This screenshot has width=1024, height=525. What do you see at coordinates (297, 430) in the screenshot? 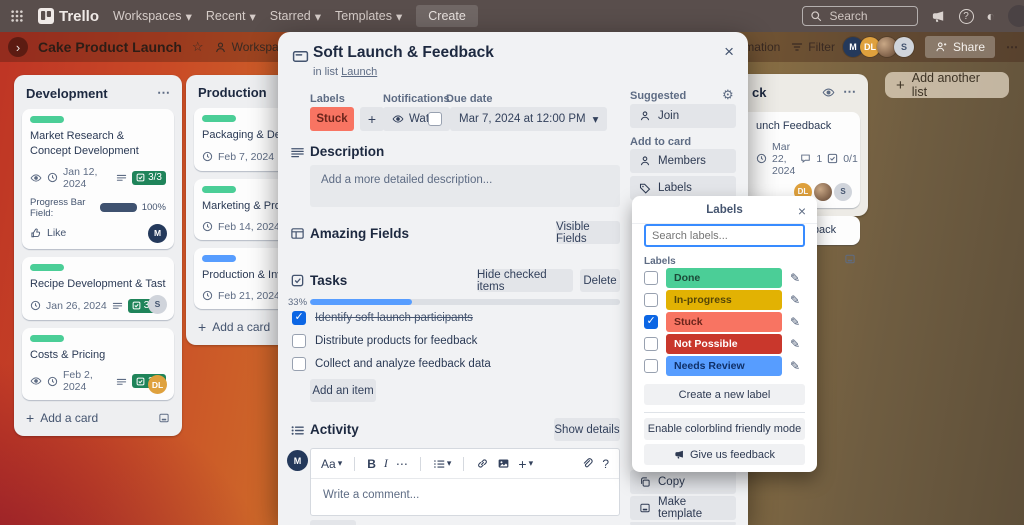
I see `activity-icon` at bounding box center [297, 430].